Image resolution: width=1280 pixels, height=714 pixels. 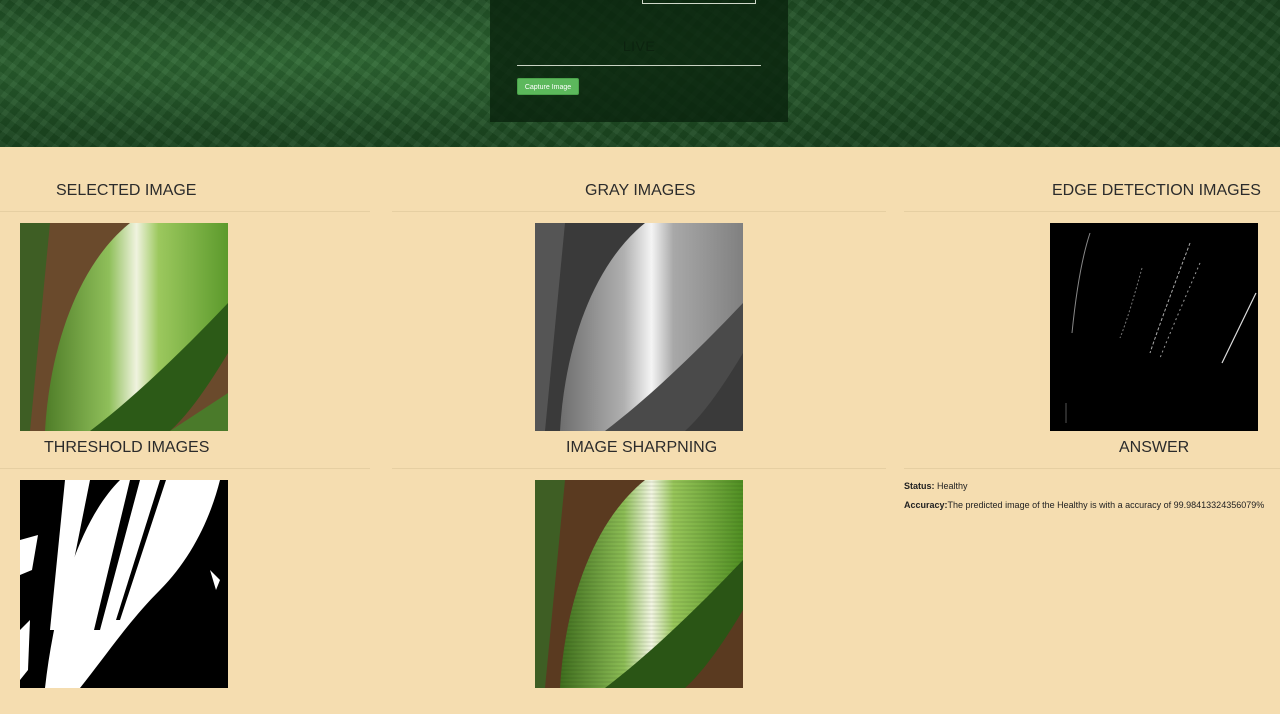 I want to click on live-capture-panel: LIVE Capture Image, so click(x=639, y=61).